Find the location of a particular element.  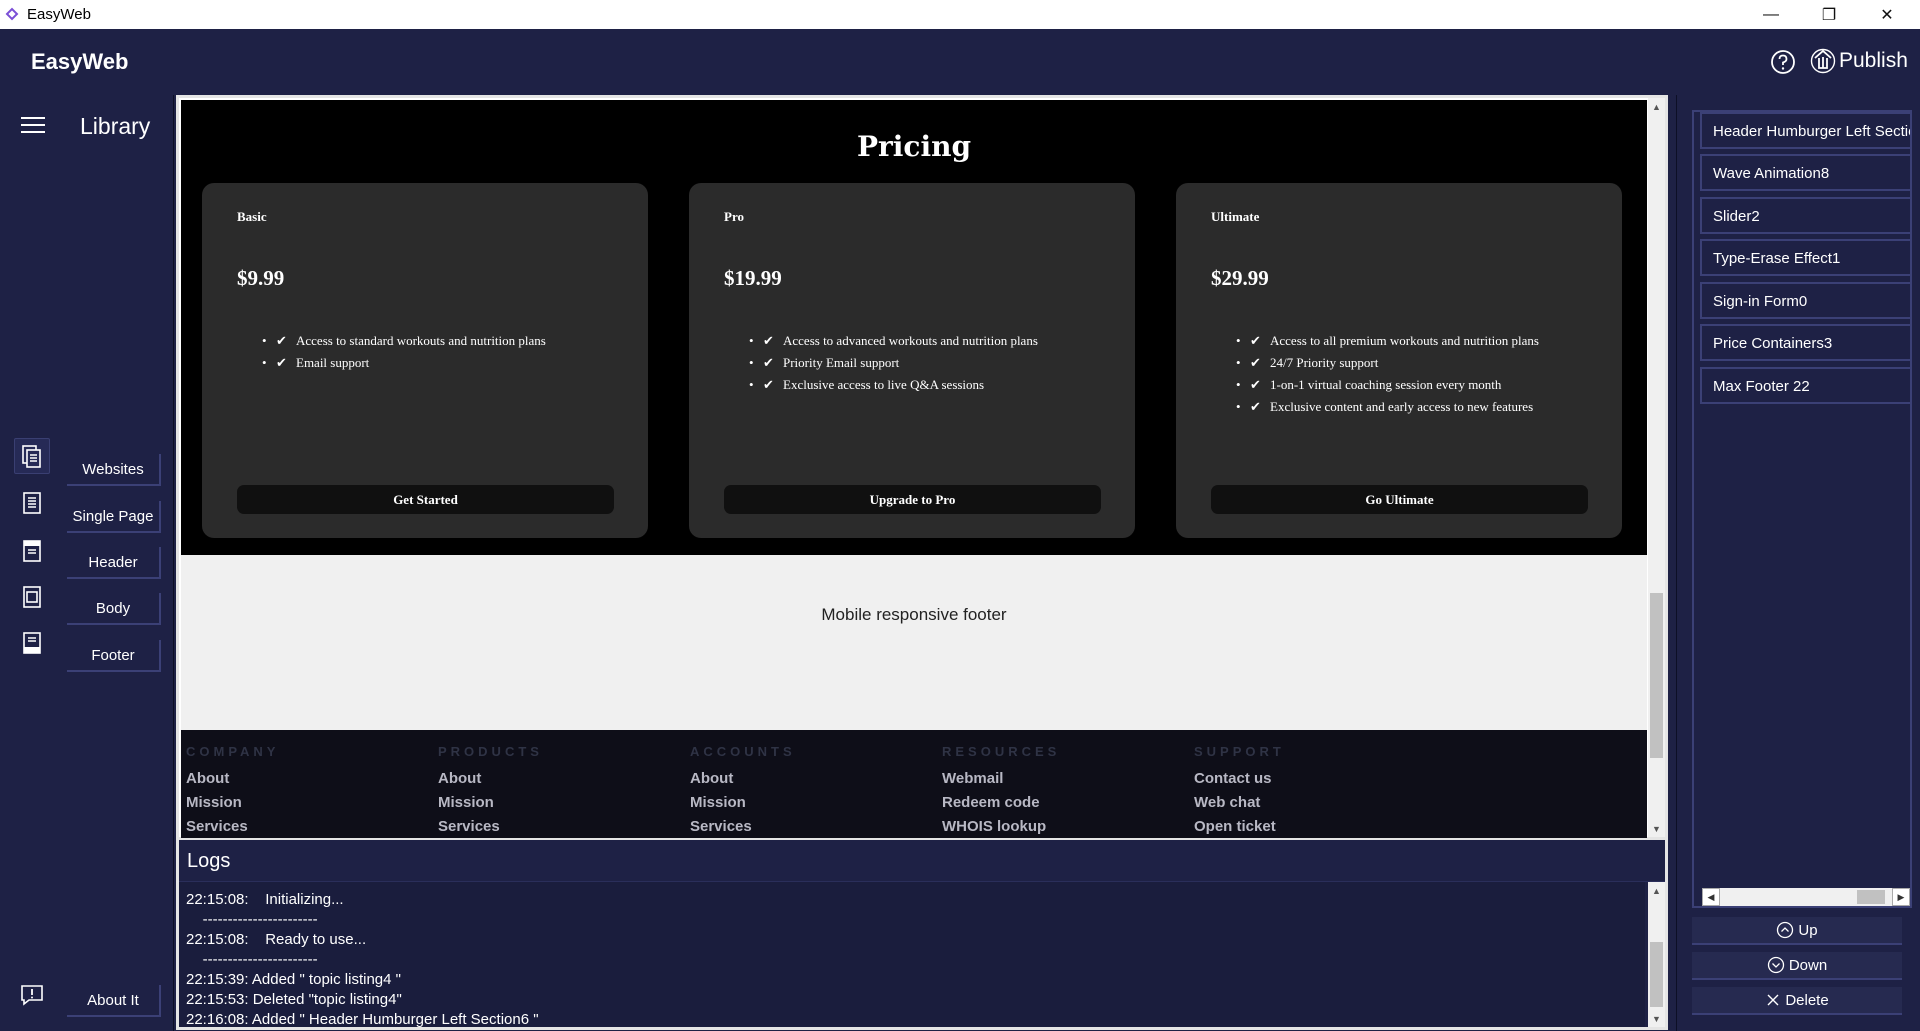

go-ultimate-button: Go Ultimate is located at coordinates (1399, 499).